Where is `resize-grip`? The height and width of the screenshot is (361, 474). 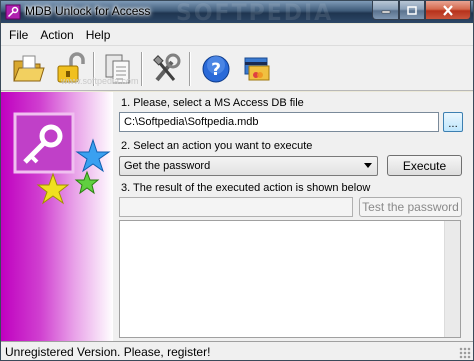
resize-grip is located at coordinates (465, 353).